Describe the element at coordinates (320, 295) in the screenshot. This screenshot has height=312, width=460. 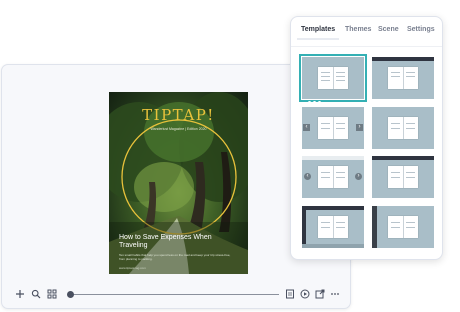
I see `share-icon` at that location.